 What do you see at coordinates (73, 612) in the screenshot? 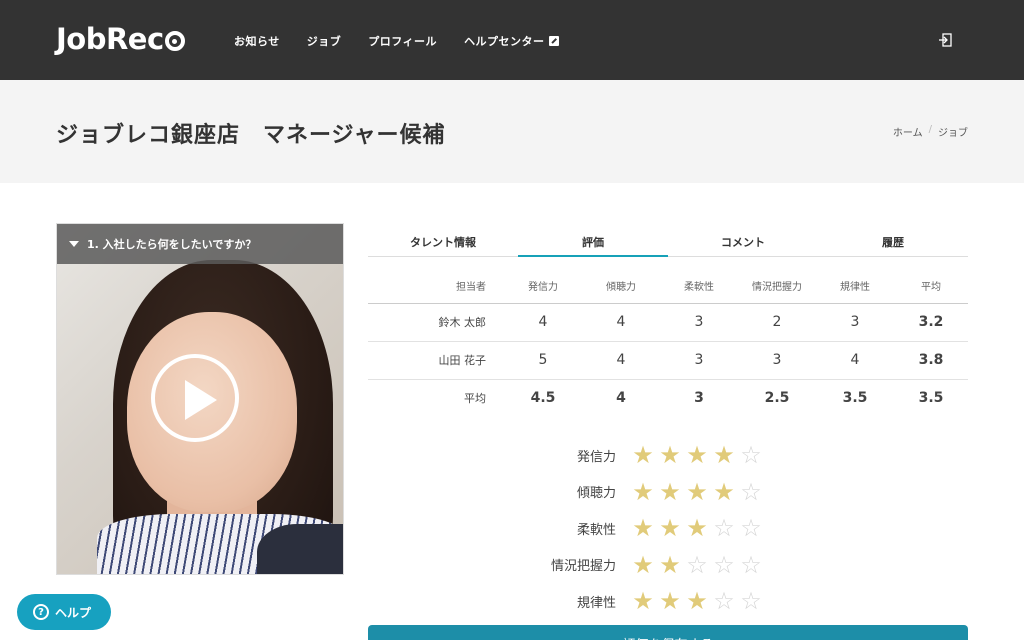
I see `help-label: ヘルプ` at bounding box center [73, 612].